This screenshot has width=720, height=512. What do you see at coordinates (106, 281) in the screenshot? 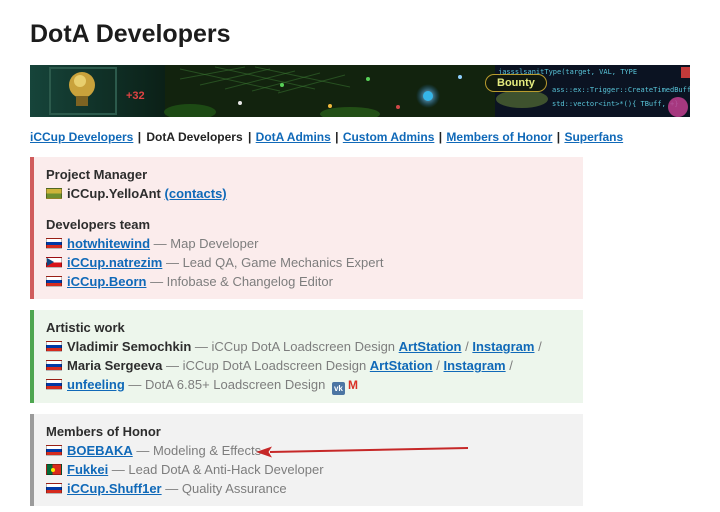
I see `link-iccup-beorn: iCCup.Beorn` at bounding box center [106, 281].